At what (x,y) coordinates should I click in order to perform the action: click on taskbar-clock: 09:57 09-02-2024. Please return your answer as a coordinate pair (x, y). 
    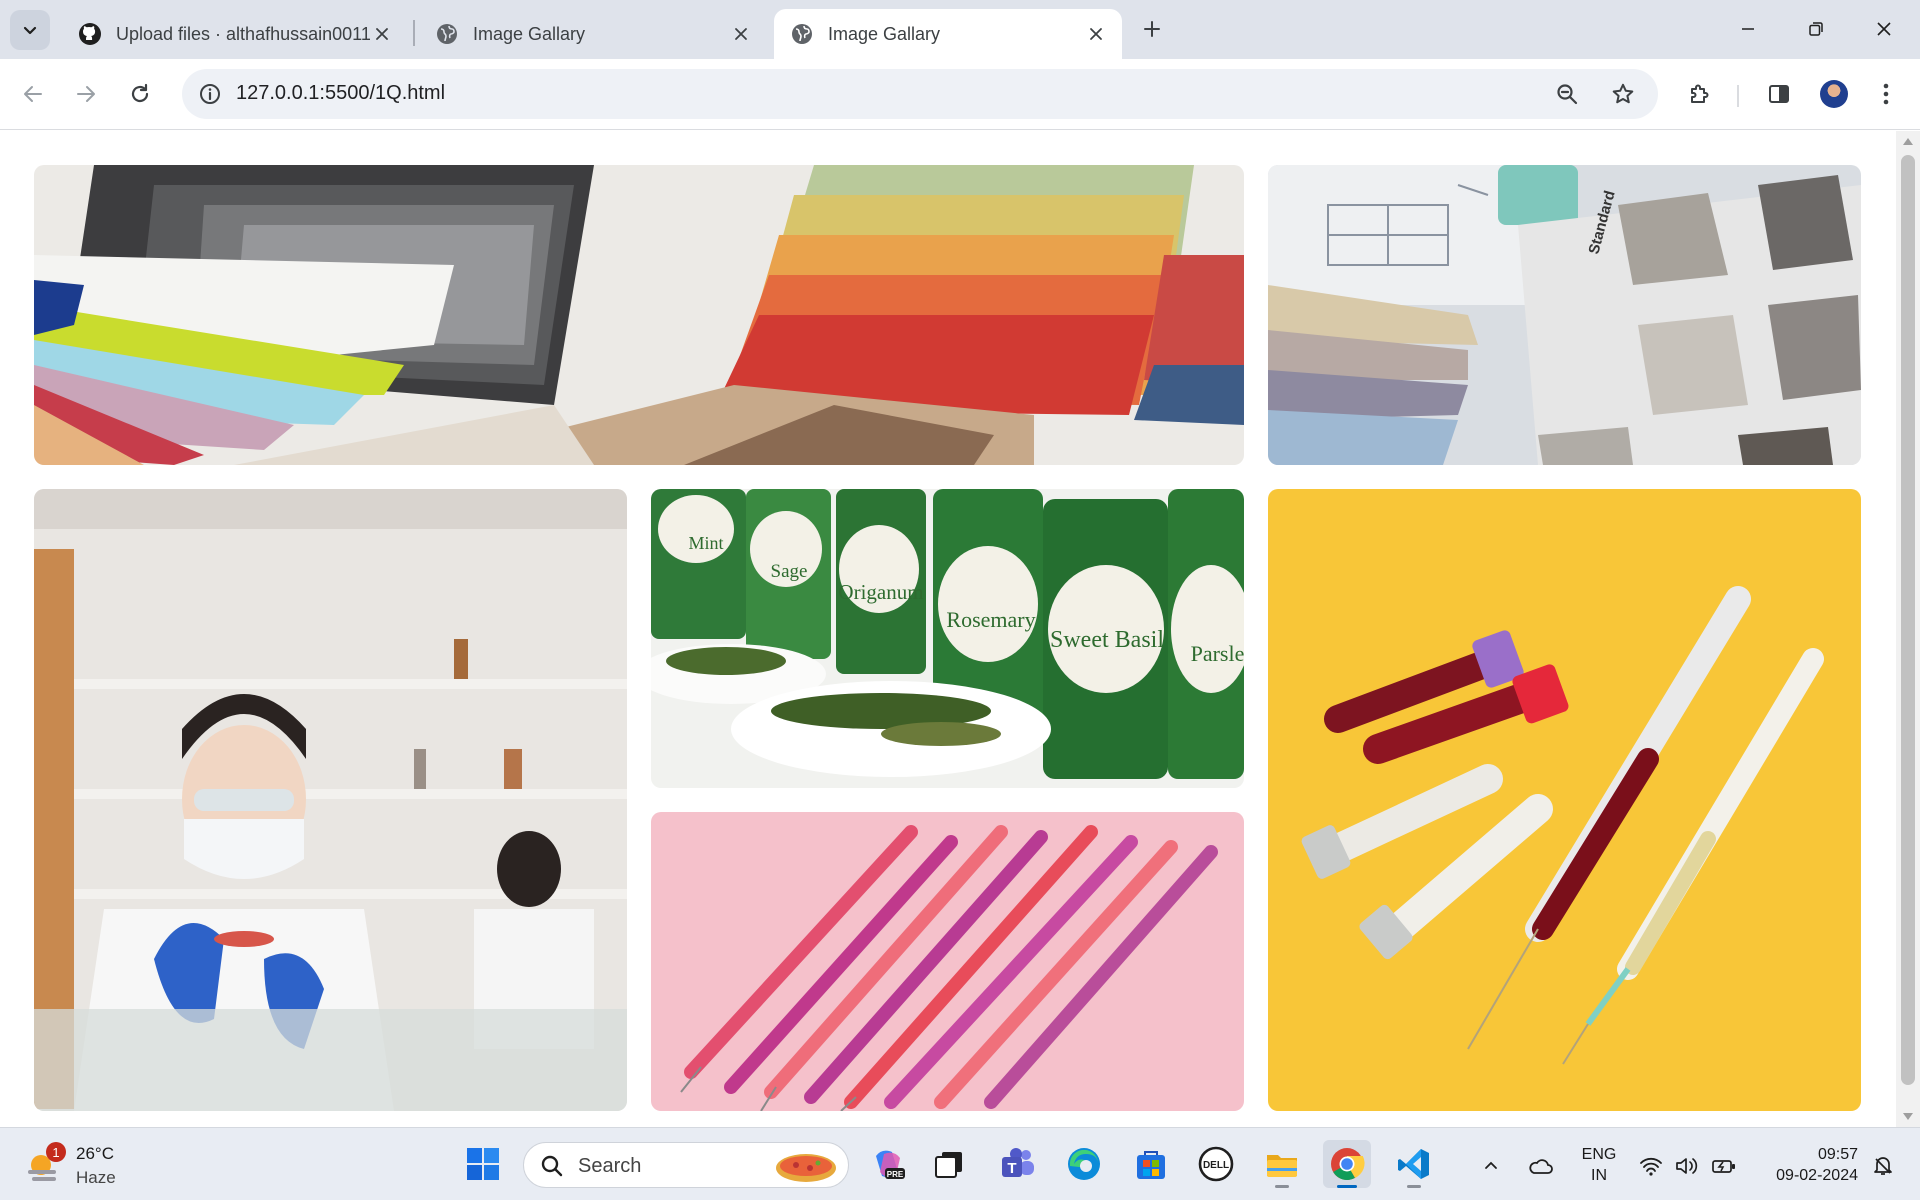
    Looking at the image, I should click on (1807, 1165).